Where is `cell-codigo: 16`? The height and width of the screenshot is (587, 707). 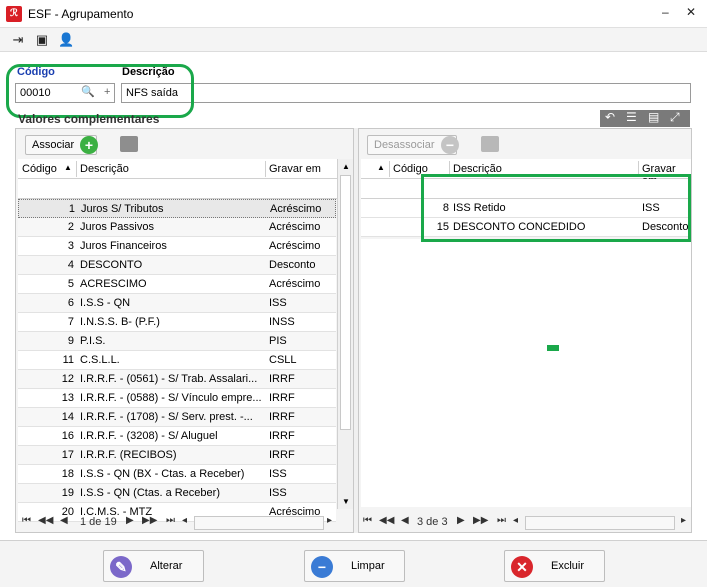 cell-codigo: 16 is located at coordinates (67, 436).